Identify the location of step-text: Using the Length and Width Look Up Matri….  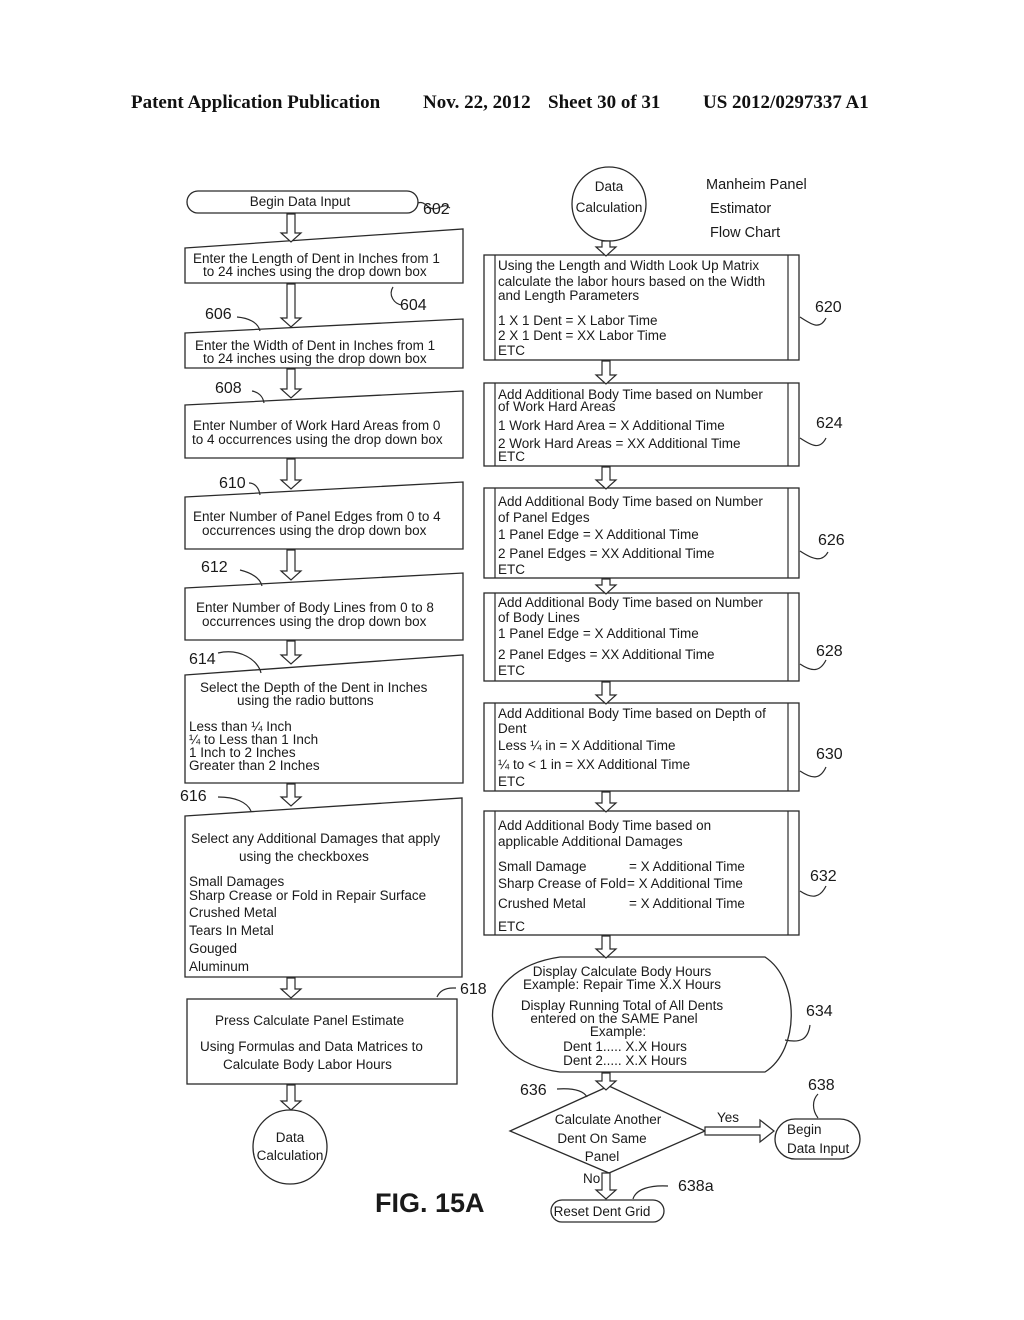
(628, 265).